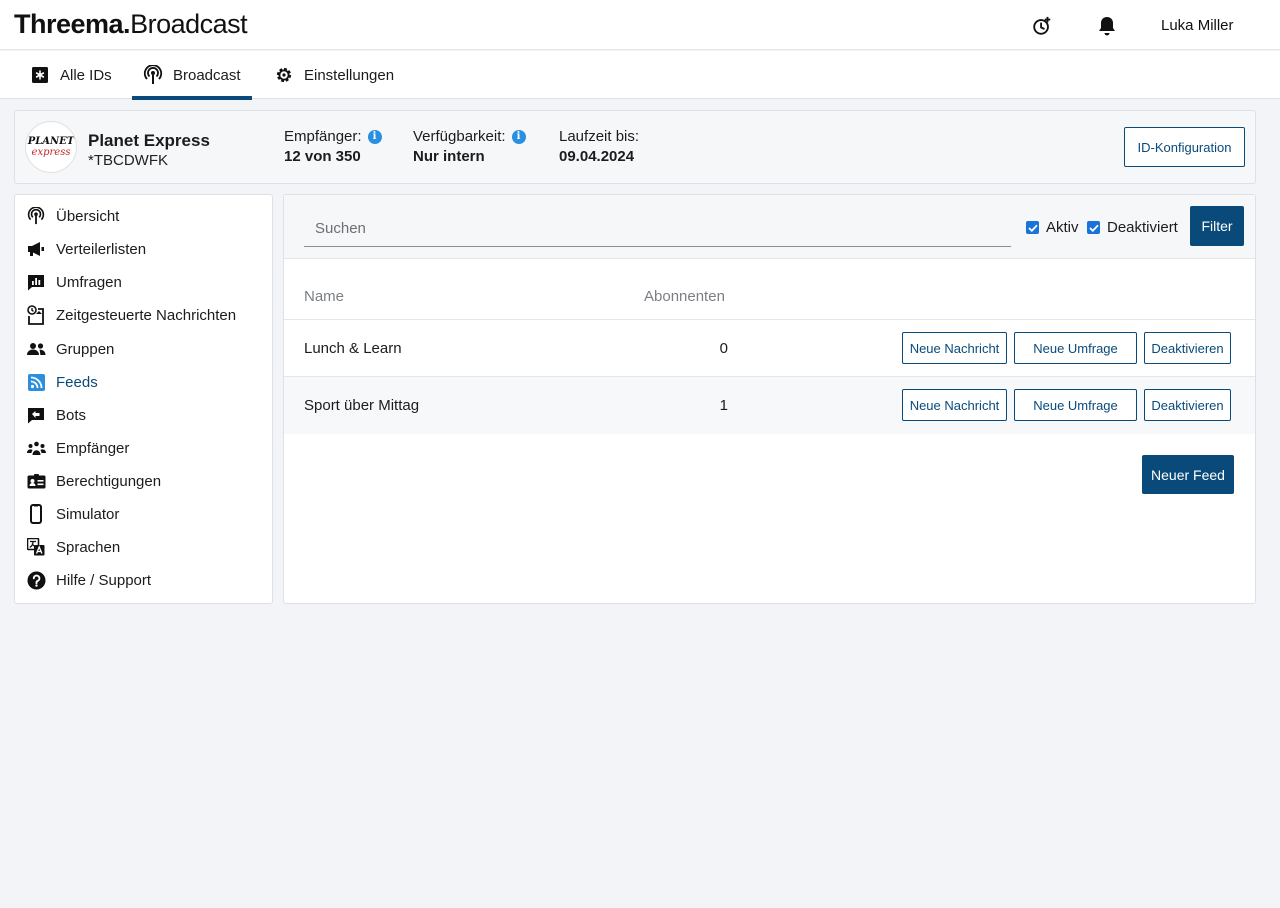  What do you see at coordinates (143, 514) in the screenshot?
I see `sidebar-item-simulator: Simulator` at bounding box center [143, 514].